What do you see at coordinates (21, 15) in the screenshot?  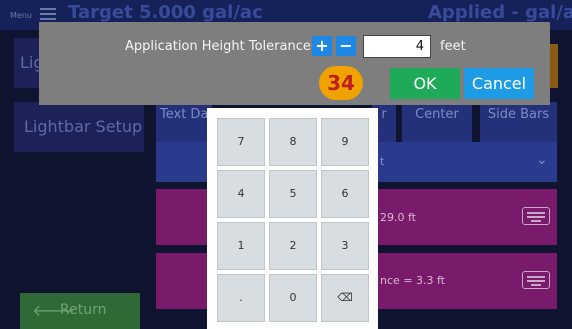 I see `menu-label: Menu` at bounding box center [21, 15].